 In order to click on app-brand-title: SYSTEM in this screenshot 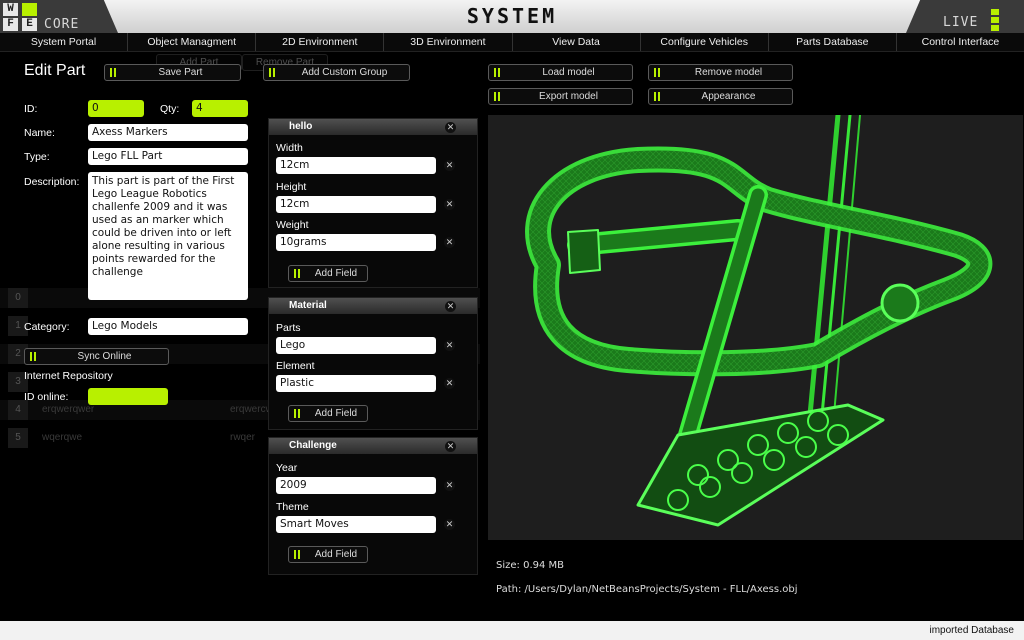, I will do `click(512, 16)`.